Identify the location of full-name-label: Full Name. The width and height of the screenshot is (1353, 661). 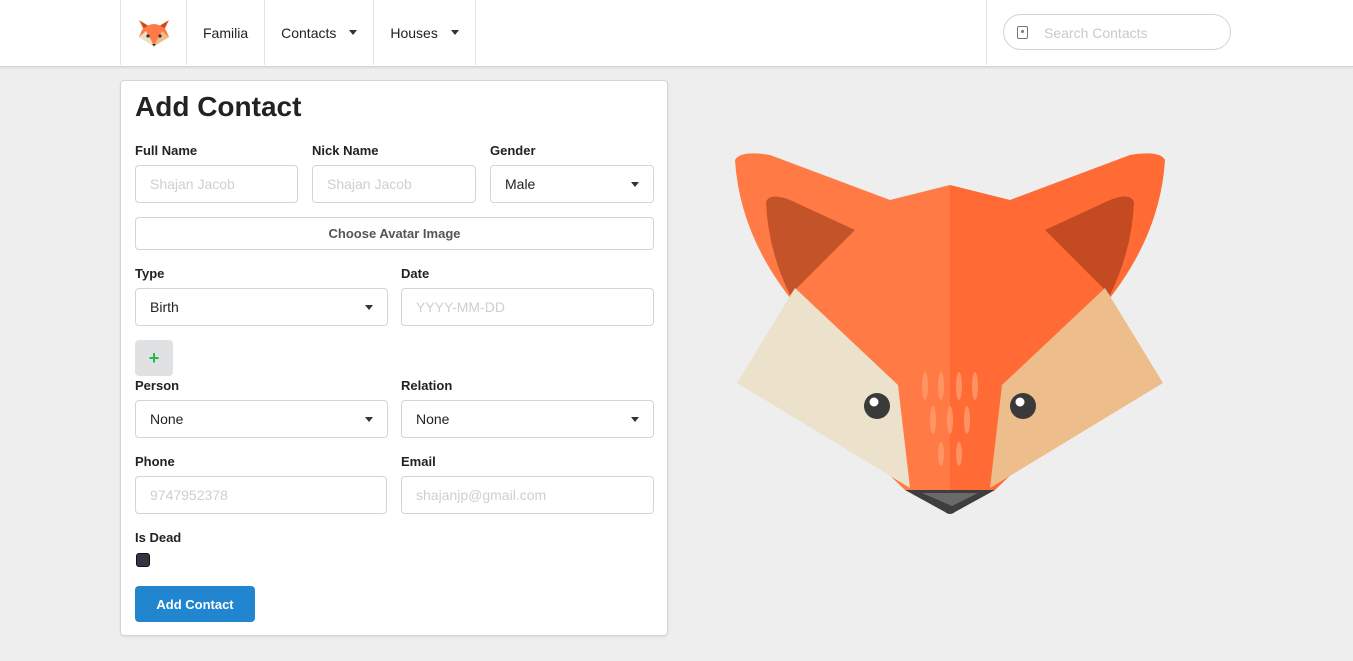
(166, 150).